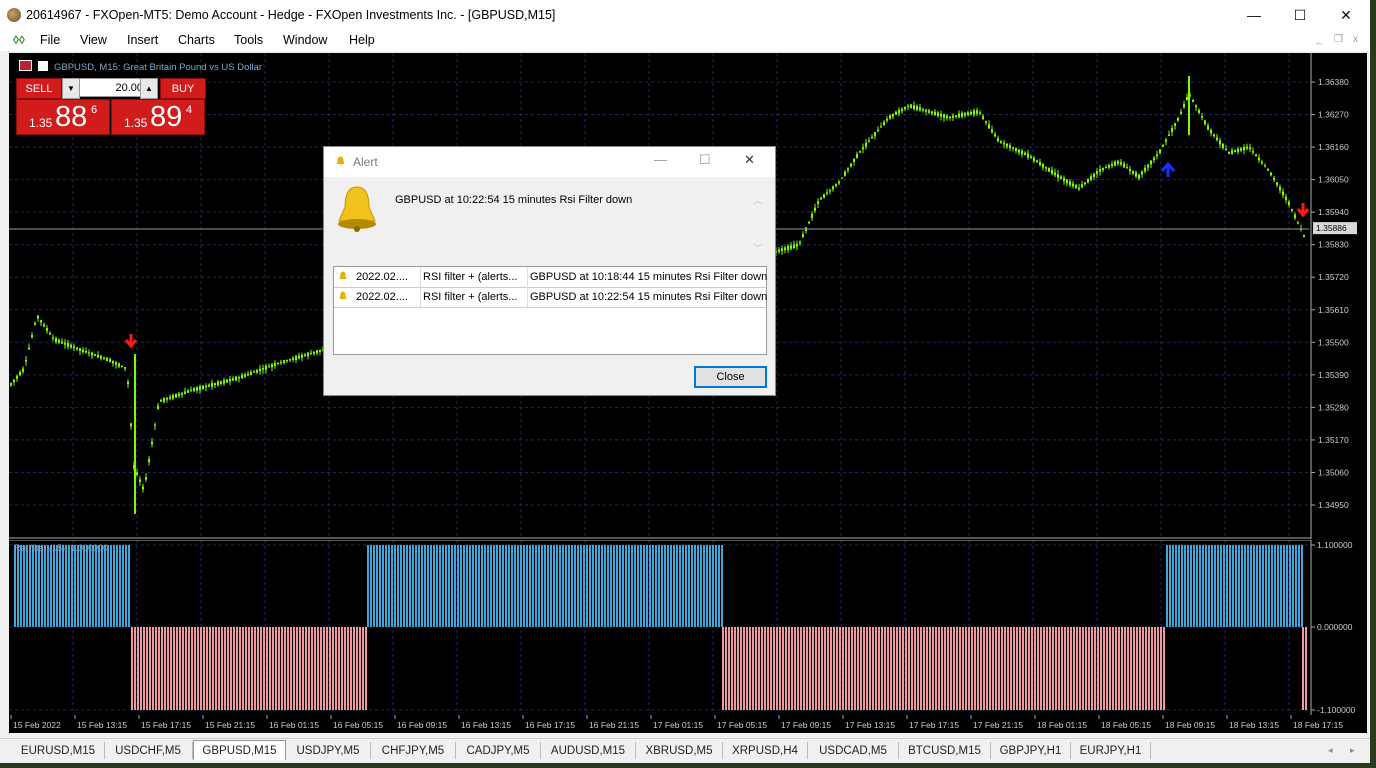  Describe the element at coordinates (93, 40) in the screenshot. I see `menu-view: View` at that location.